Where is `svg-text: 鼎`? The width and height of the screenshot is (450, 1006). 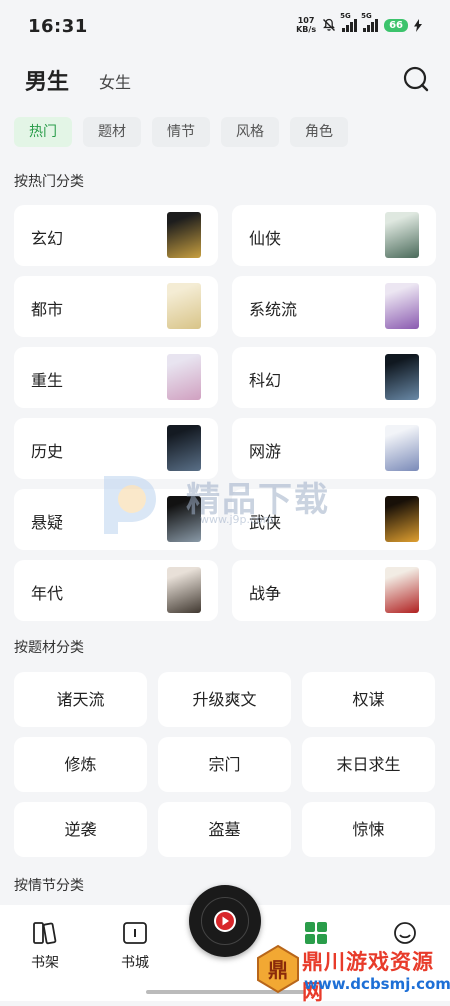 svg-text: 鼎 is located at coordinates (278, 970).